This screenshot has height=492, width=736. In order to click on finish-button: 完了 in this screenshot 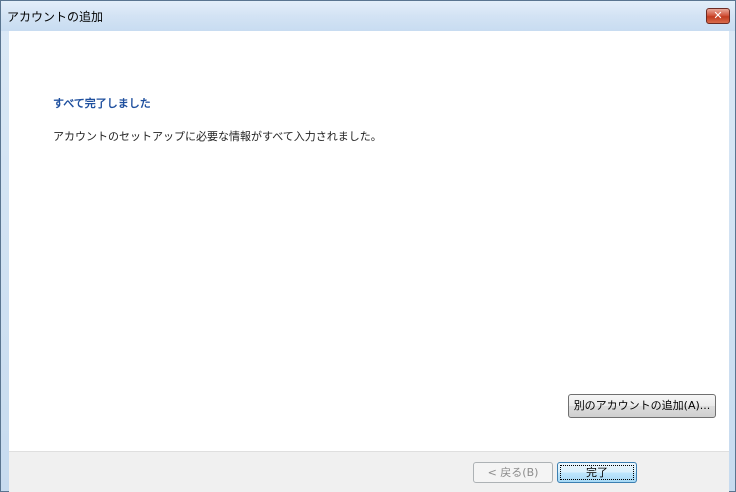, I will do `click(597, 472)`.